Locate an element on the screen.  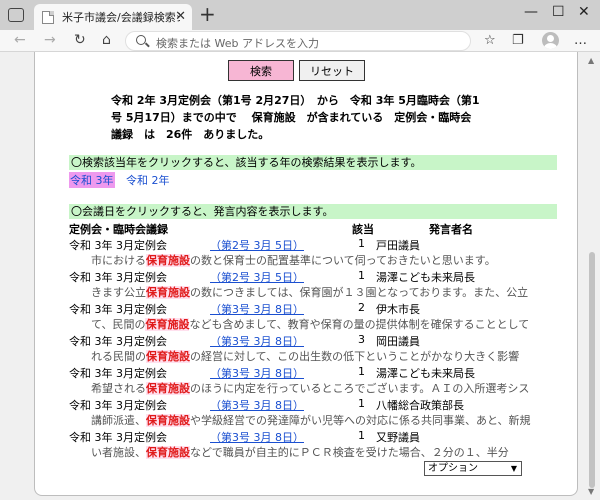
maximize-icon: ☐ is located at coordinates (558, 12).